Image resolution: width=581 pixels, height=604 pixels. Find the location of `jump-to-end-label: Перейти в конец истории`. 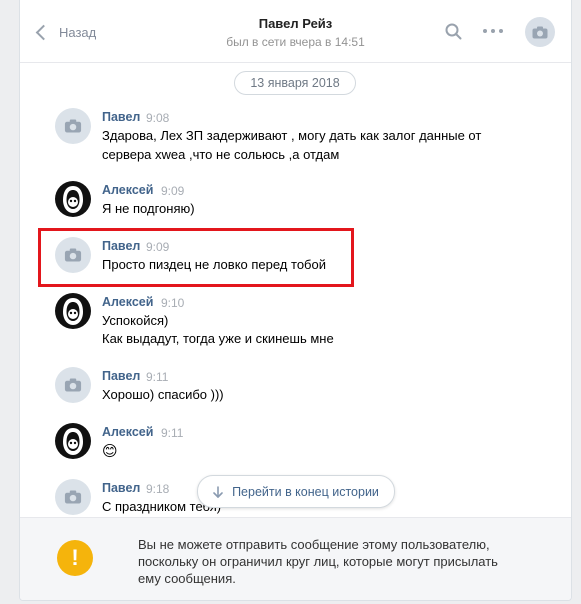

jump-to-end-label: Перейти в конец истории is located at coordinates (305, 491).